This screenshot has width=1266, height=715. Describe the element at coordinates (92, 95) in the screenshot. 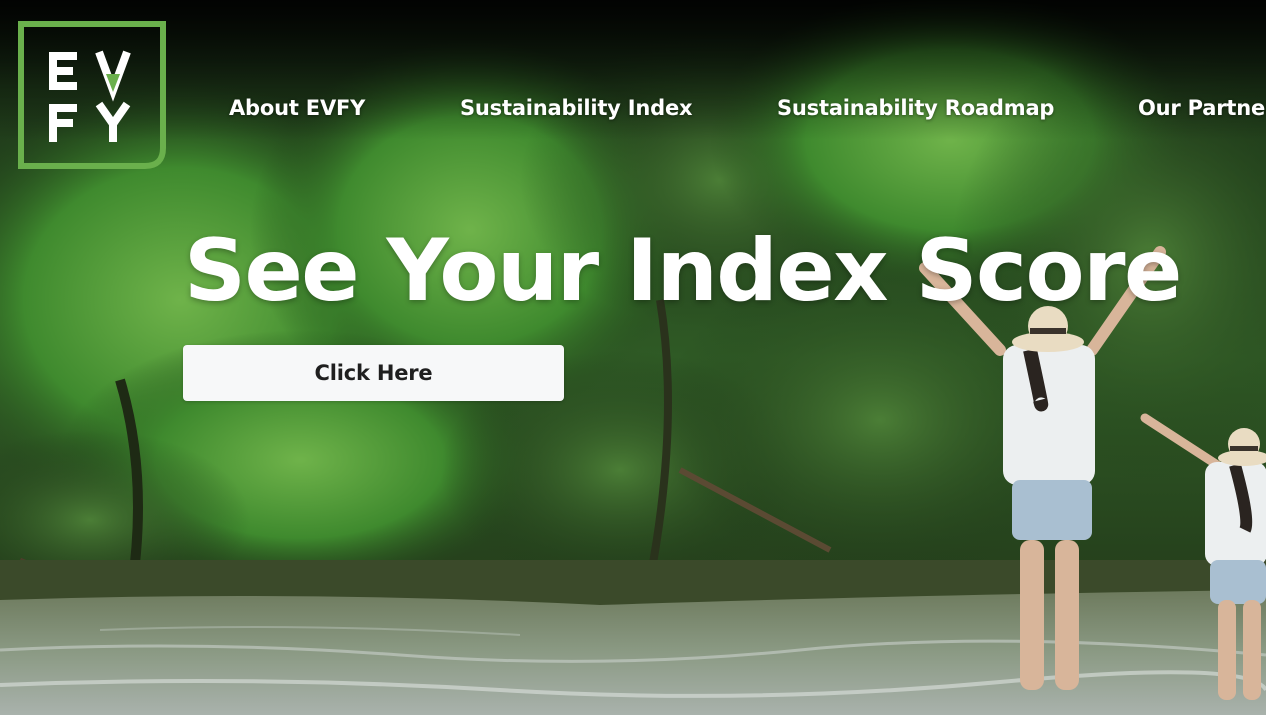

I see `evfy-logo` at that location.